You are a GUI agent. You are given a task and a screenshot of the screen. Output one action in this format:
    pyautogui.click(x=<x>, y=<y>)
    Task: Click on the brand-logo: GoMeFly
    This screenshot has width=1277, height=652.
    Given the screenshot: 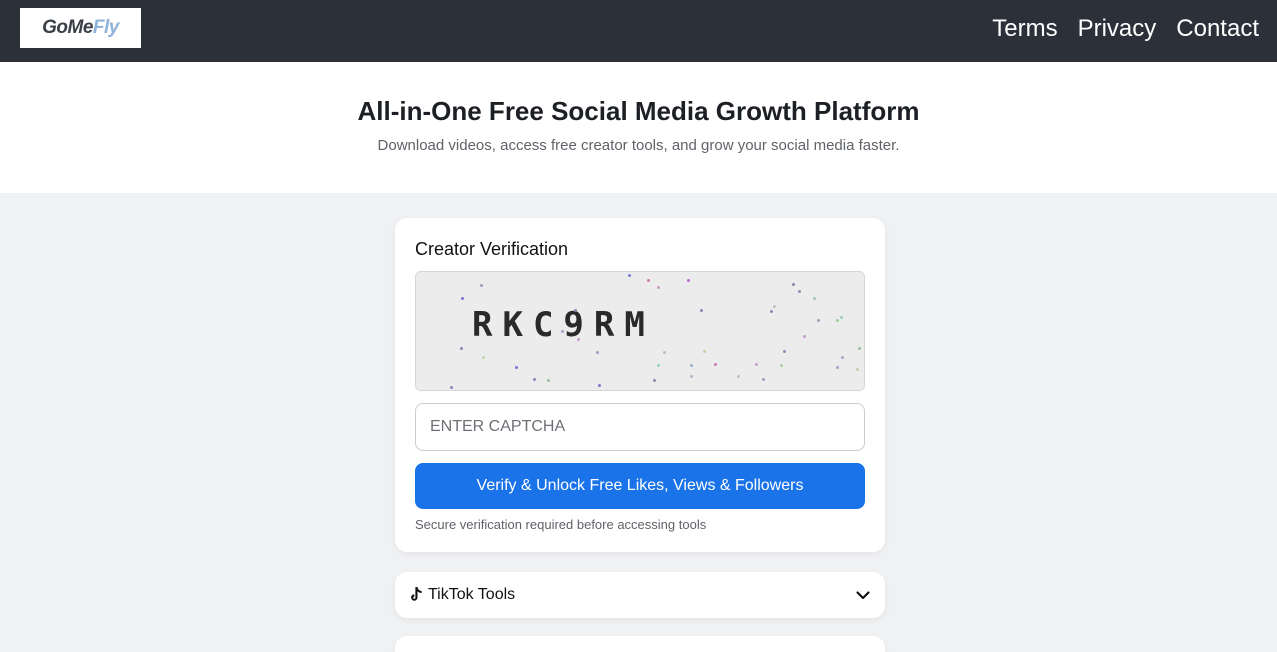 What is the action you would take?
    pyautogui.click(x=80, y=28)
    